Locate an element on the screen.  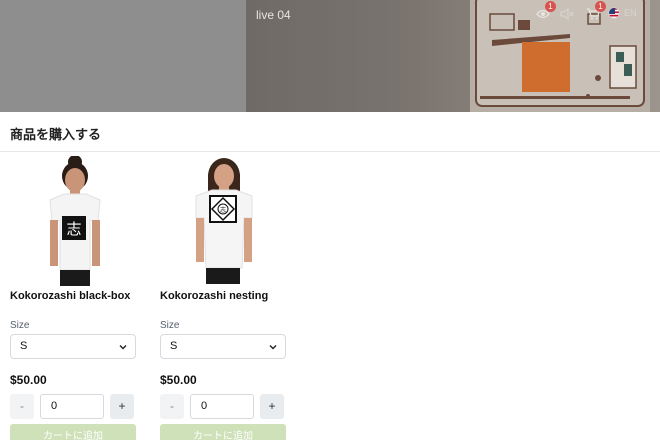
language-label: EN is located at coordinates (630, 13).